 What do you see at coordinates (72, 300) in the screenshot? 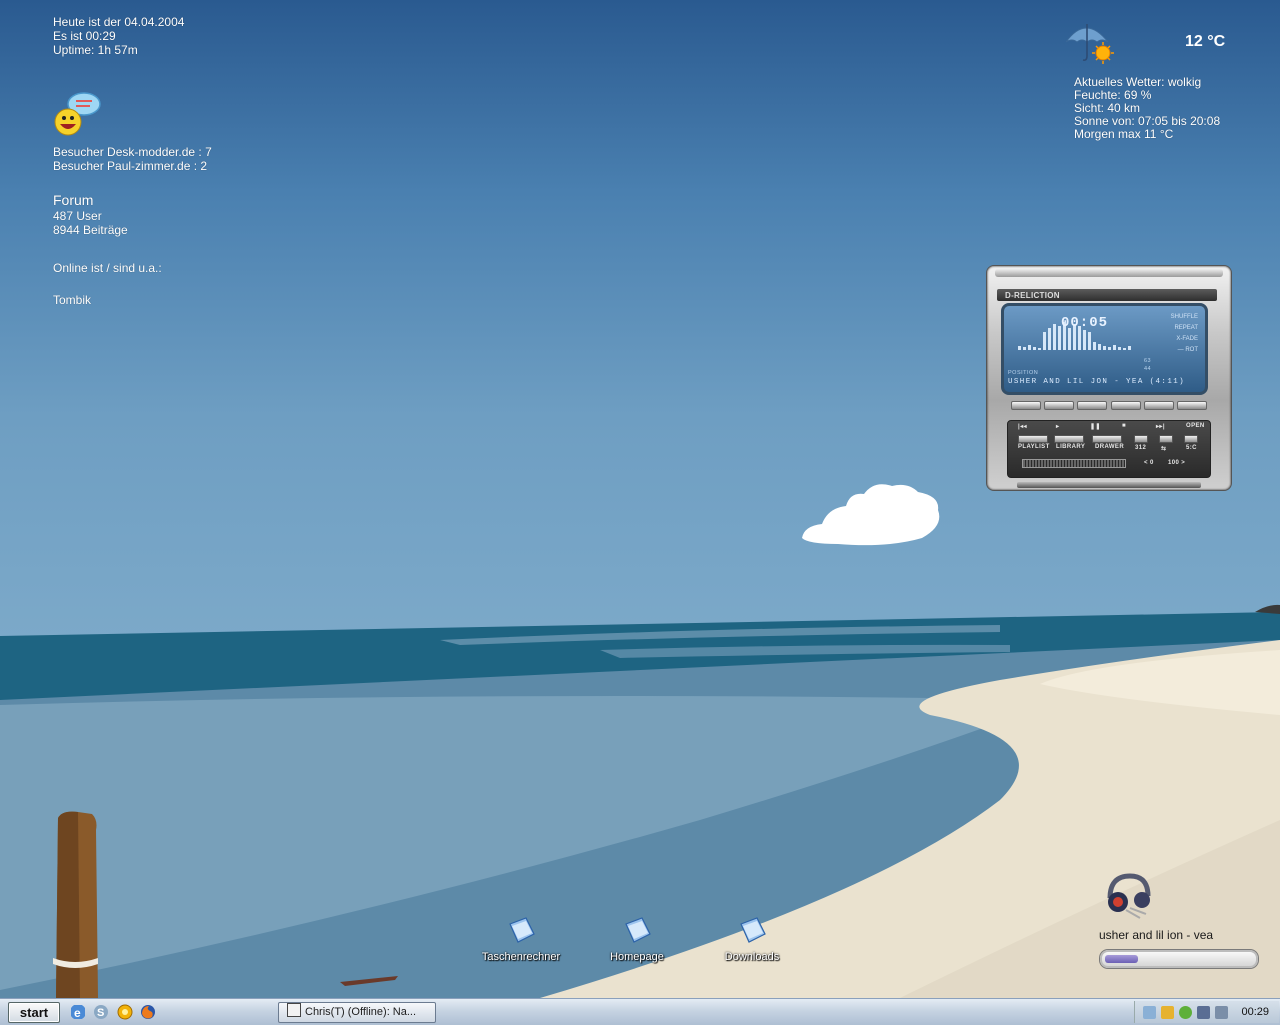
I see `online-user: Tombik` at bounding box center [72, 300].